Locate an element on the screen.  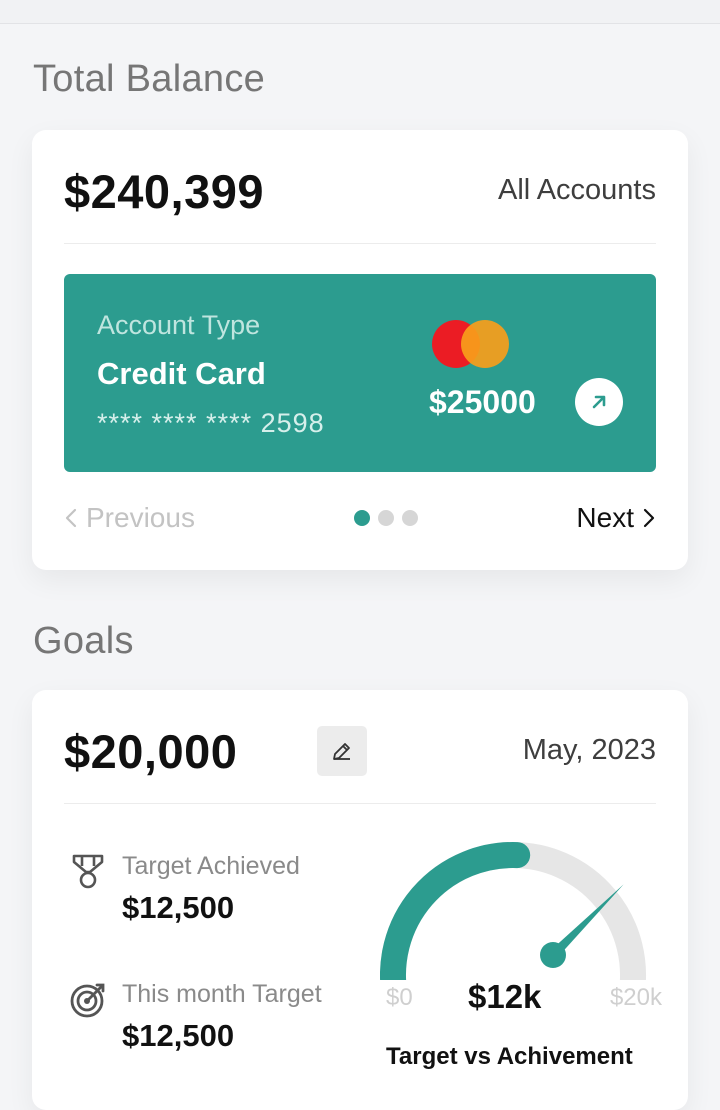
gauge-max-label: $20k is located at coordinates (635, 997).